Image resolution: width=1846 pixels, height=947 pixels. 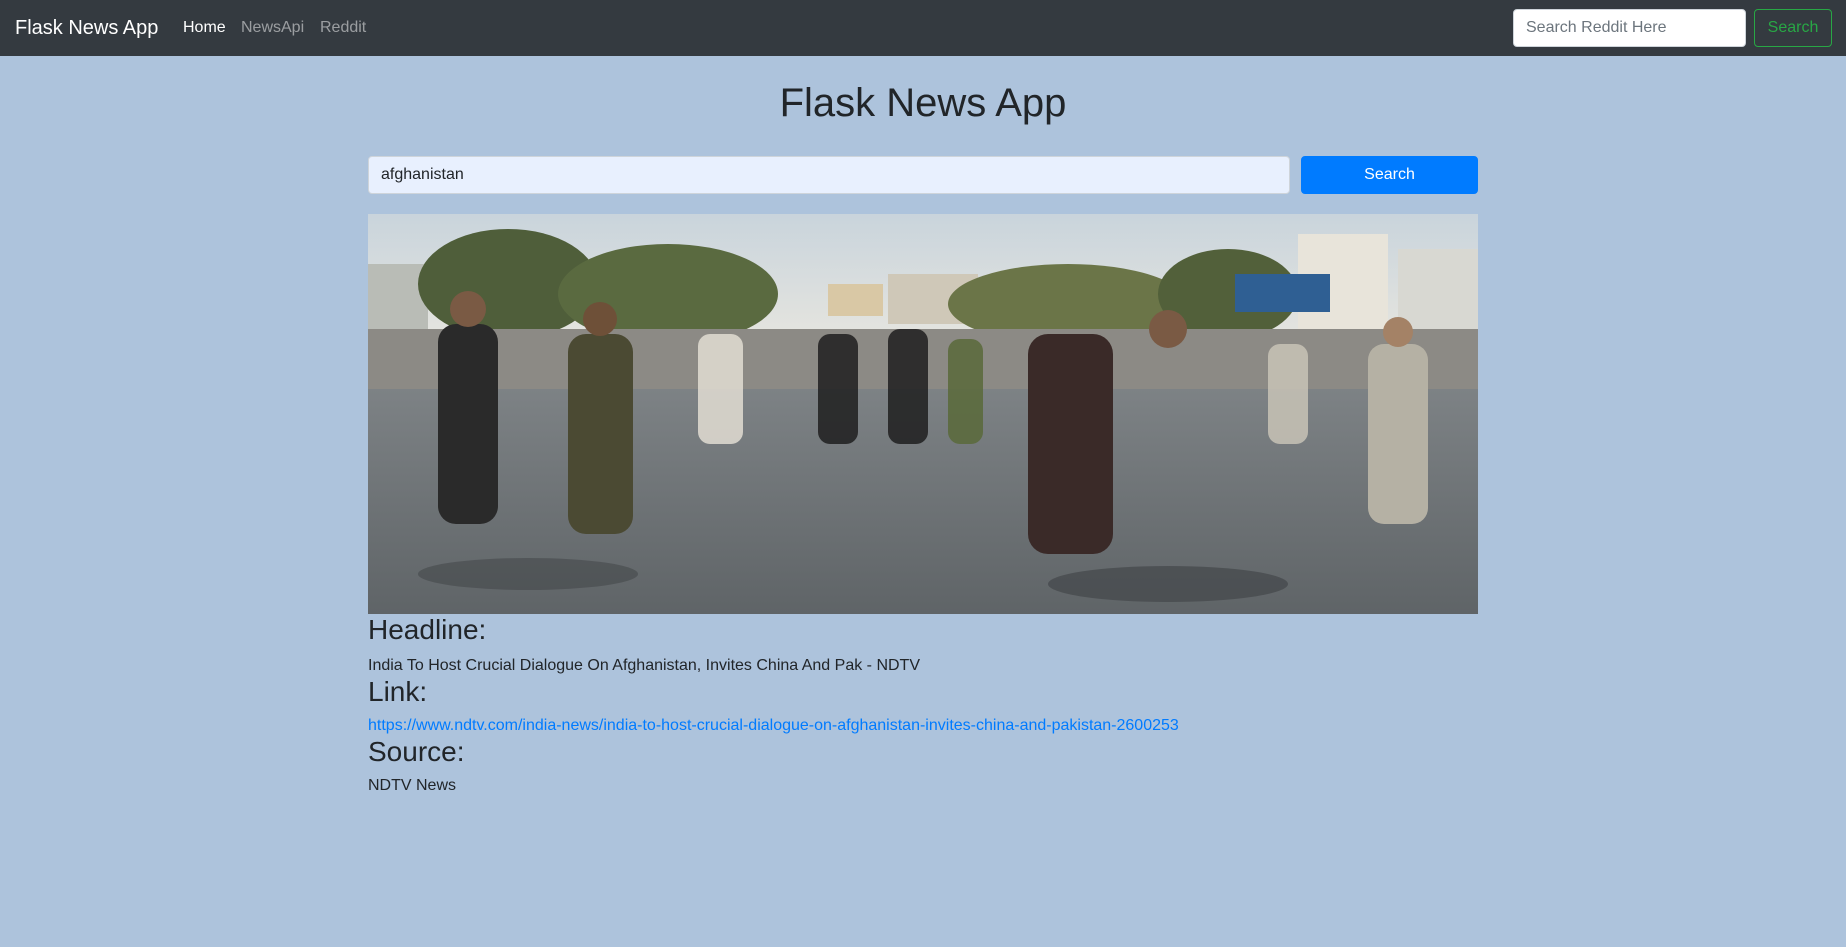 I want to click on source-text: NDTV News, so click(x=412, y=785).